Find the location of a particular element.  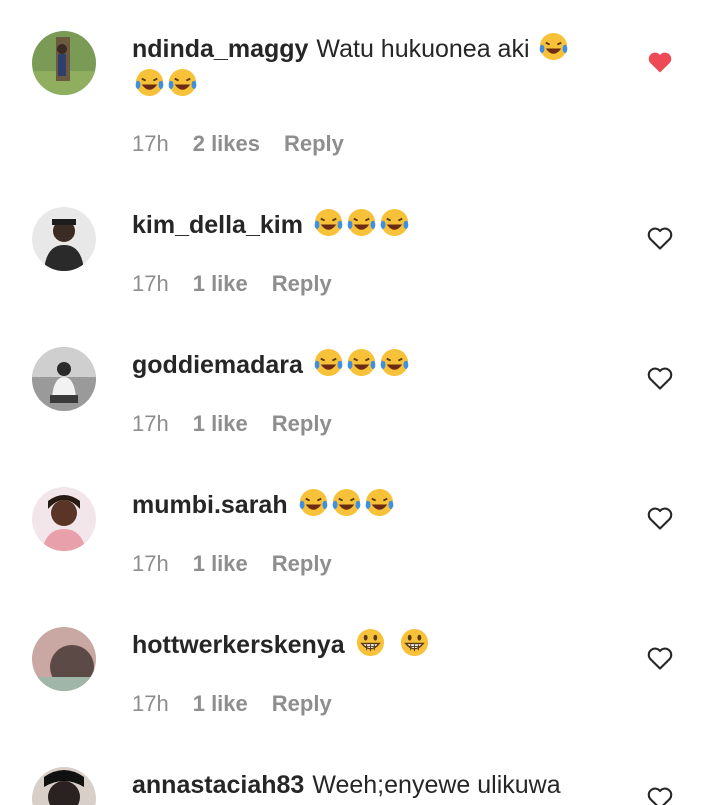

liked-heart-icon is located at coordinates (660, 62).